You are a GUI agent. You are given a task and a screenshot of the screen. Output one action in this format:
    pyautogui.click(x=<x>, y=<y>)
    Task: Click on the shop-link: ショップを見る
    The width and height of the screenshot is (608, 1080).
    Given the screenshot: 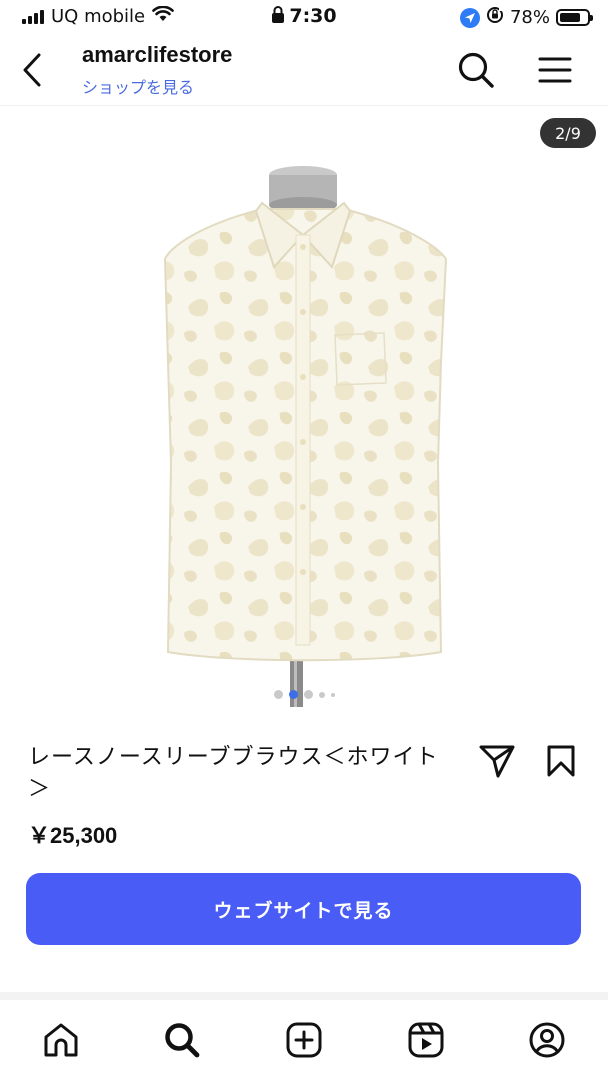 What is the action you would take?
    pyautogui.click(x=138, y=86)
    